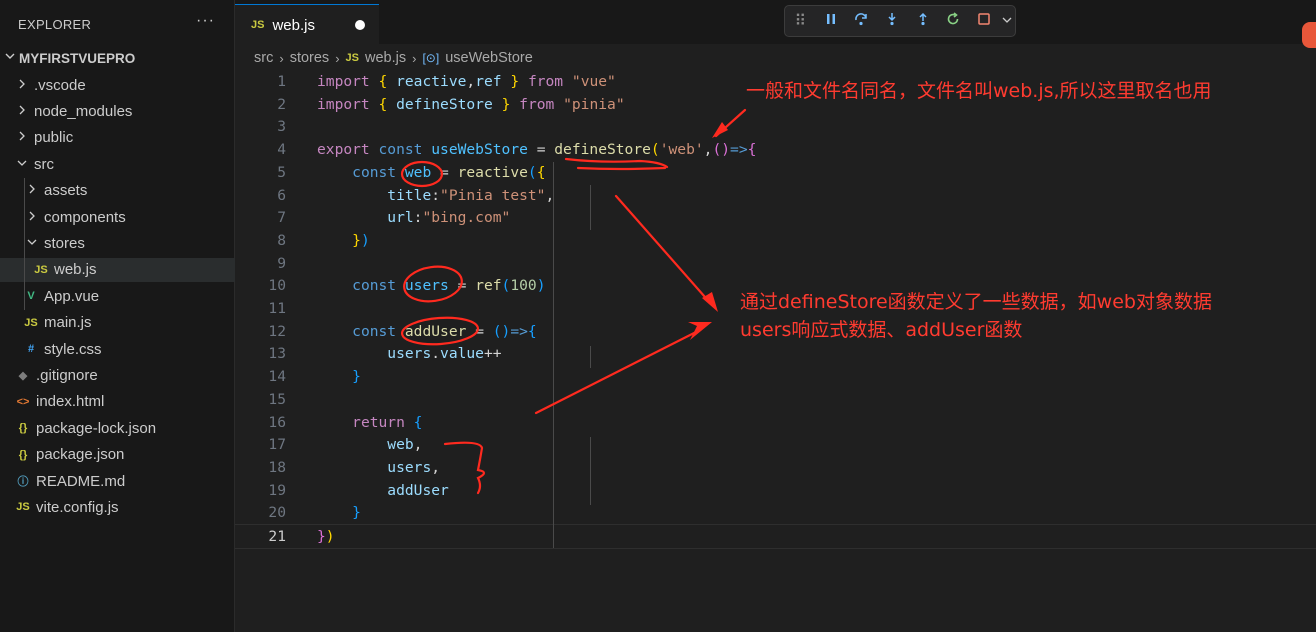 The width and height of the screenshot is (1316, 632). I want to click on code-line: 21}), so click(775, 536).